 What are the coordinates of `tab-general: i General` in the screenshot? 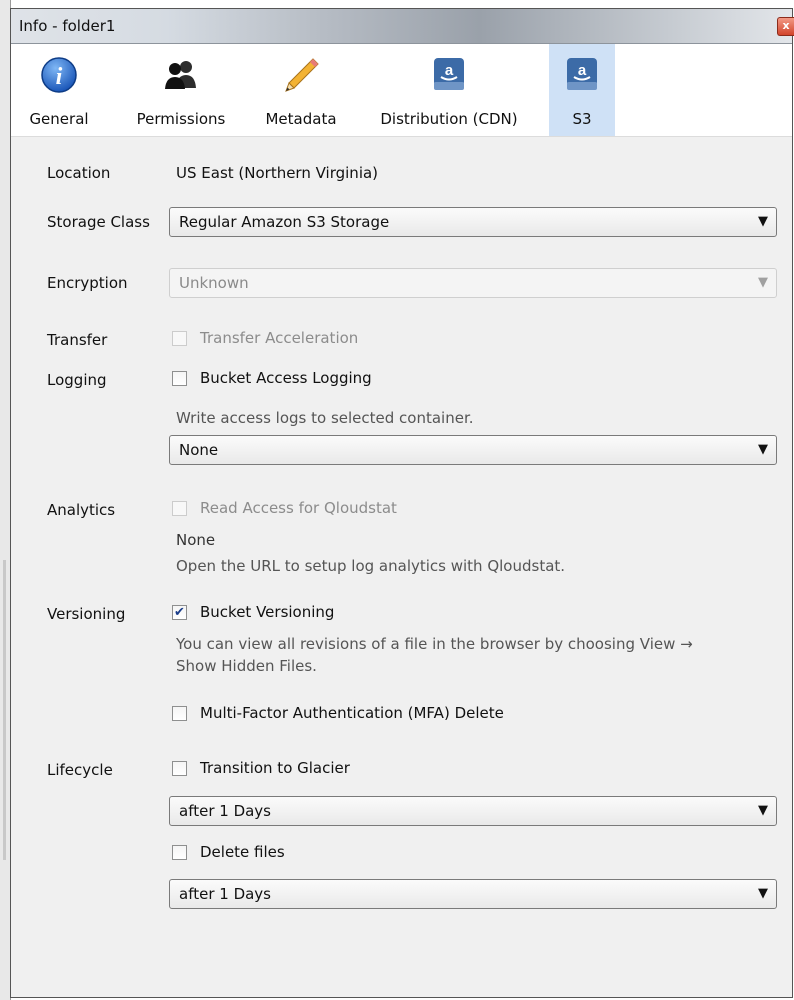 It's located at (59, 90).